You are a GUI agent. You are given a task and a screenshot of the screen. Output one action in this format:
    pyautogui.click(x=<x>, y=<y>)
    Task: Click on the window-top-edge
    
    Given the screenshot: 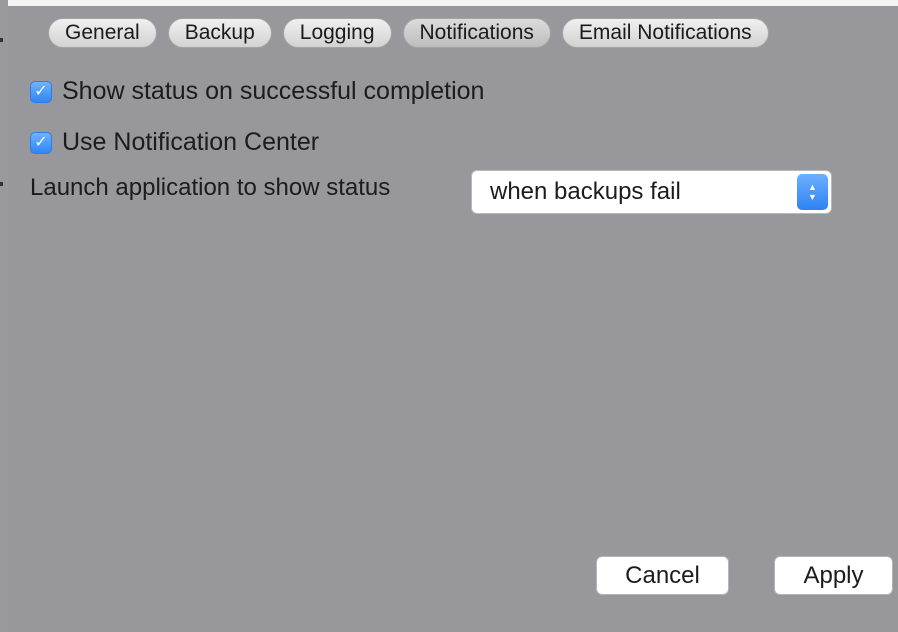 What is the action you would take?
    pyautogui.click(x=449, y=3)
    